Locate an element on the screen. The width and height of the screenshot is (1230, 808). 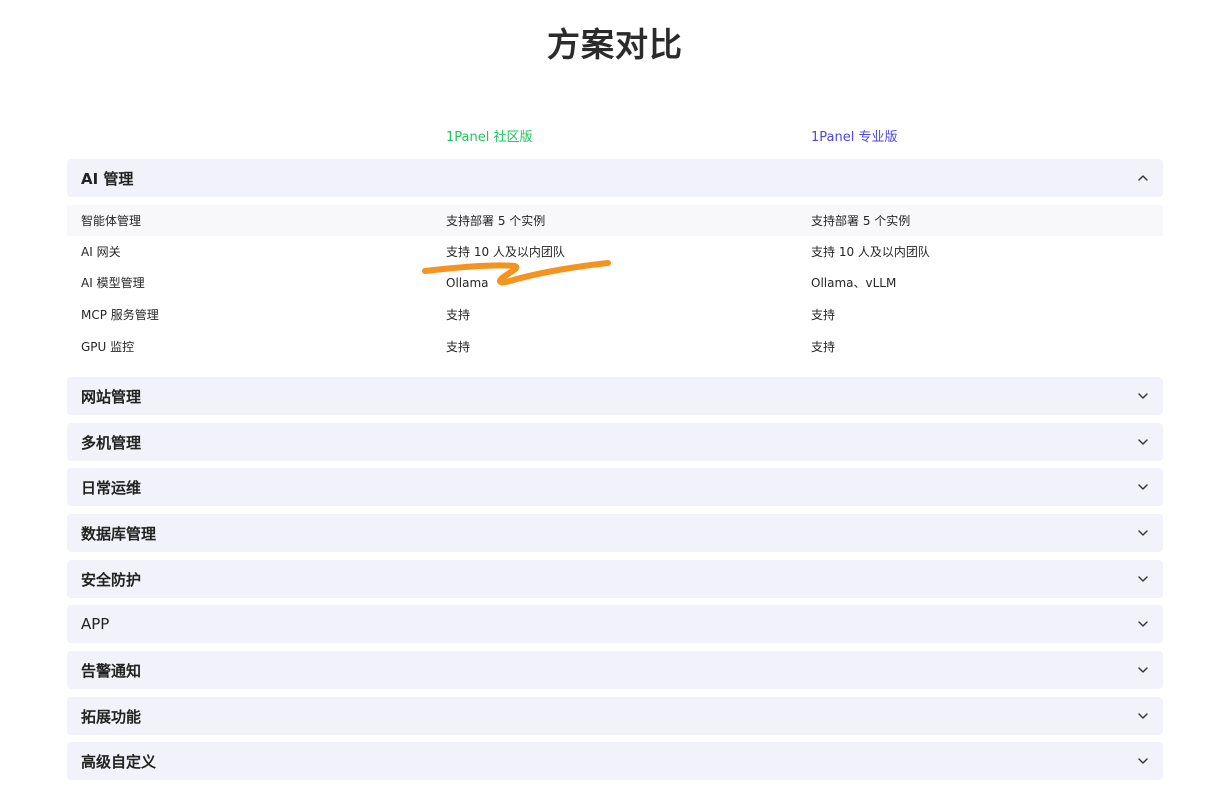
column-header-community: 1Panel 社区版 is located at coordinates (489, 137).